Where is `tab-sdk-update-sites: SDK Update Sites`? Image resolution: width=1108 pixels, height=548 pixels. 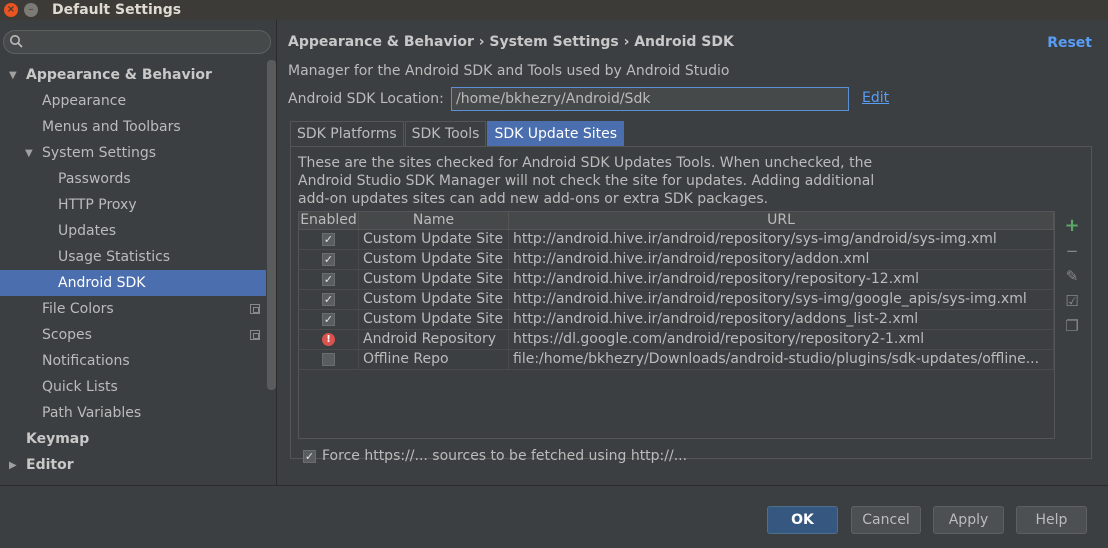 tab-sdk-update-sites: SDK Update Sites is located at coordinates (556, 133).